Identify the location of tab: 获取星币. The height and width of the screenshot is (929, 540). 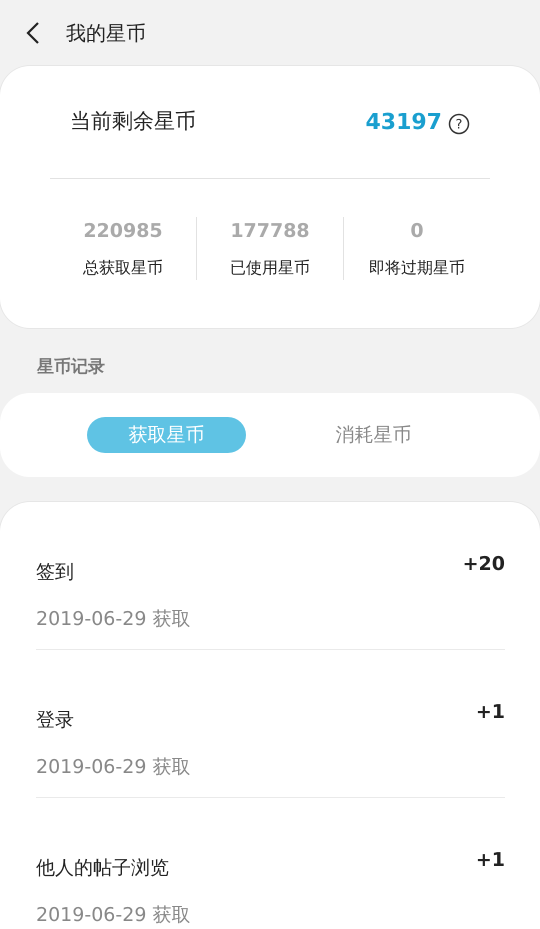
(166, 435).